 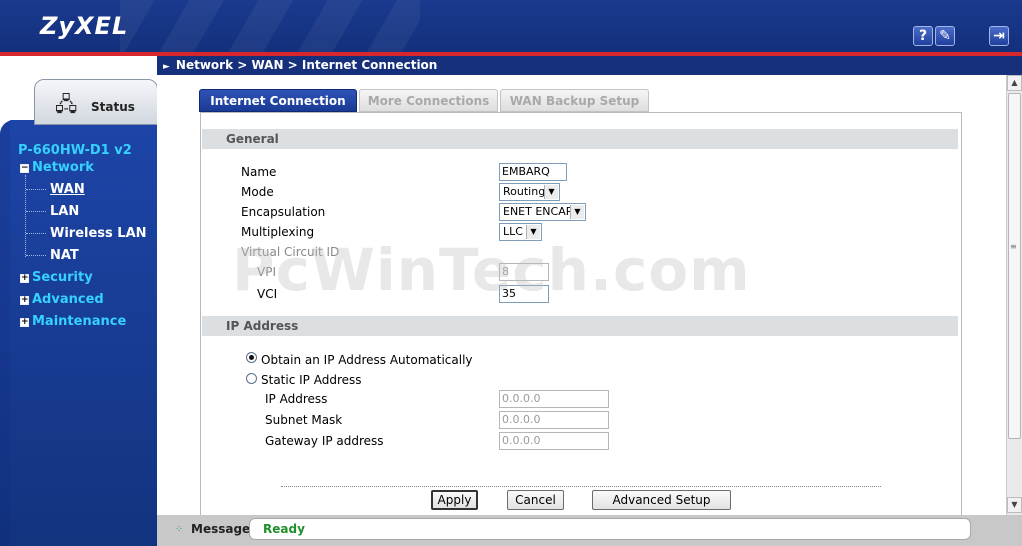 I want to click on name-label: Name, so click(x=259, y=172).